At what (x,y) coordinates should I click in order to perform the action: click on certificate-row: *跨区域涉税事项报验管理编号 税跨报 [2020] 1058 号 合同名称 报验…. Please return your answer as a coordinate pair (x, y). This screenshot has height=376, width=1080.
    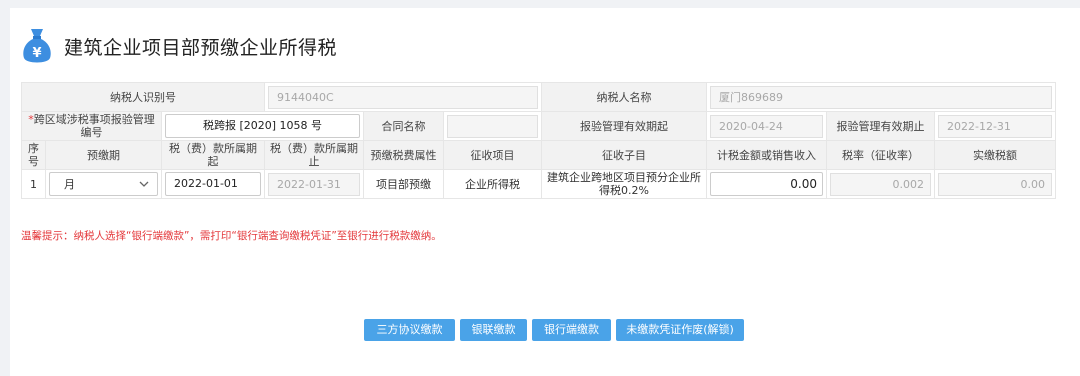
    Looking at the image, I should click on (538, 126).